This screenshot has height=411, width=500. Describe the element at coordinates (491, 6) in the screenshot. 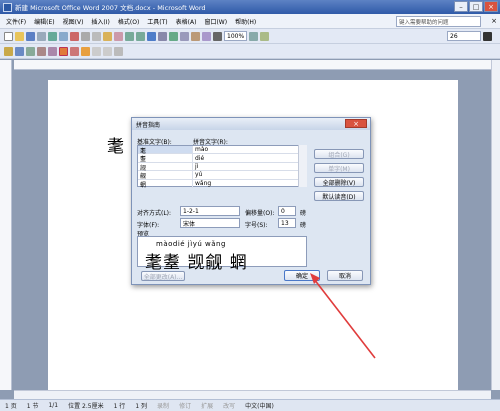

I see `close-icon: ×` at that location.